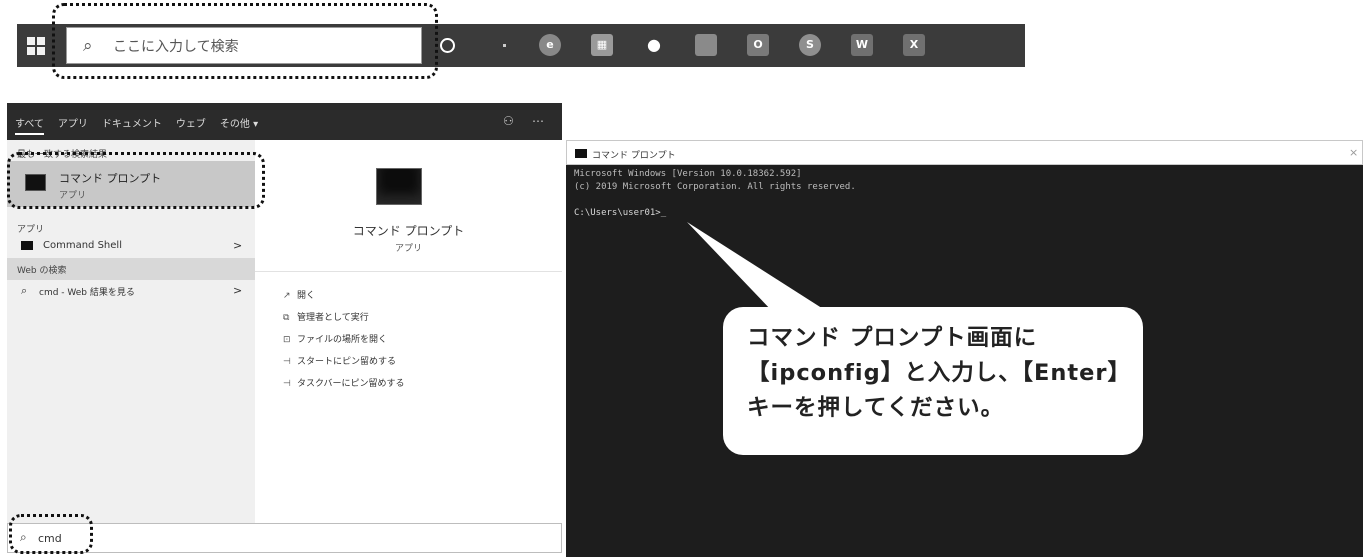 The height and width of the screenshot is (557, 1363). What do you see at coordinates (136, 180) in the screenshot?
I see `highlight-best-match` at bounding box center [136, 180].